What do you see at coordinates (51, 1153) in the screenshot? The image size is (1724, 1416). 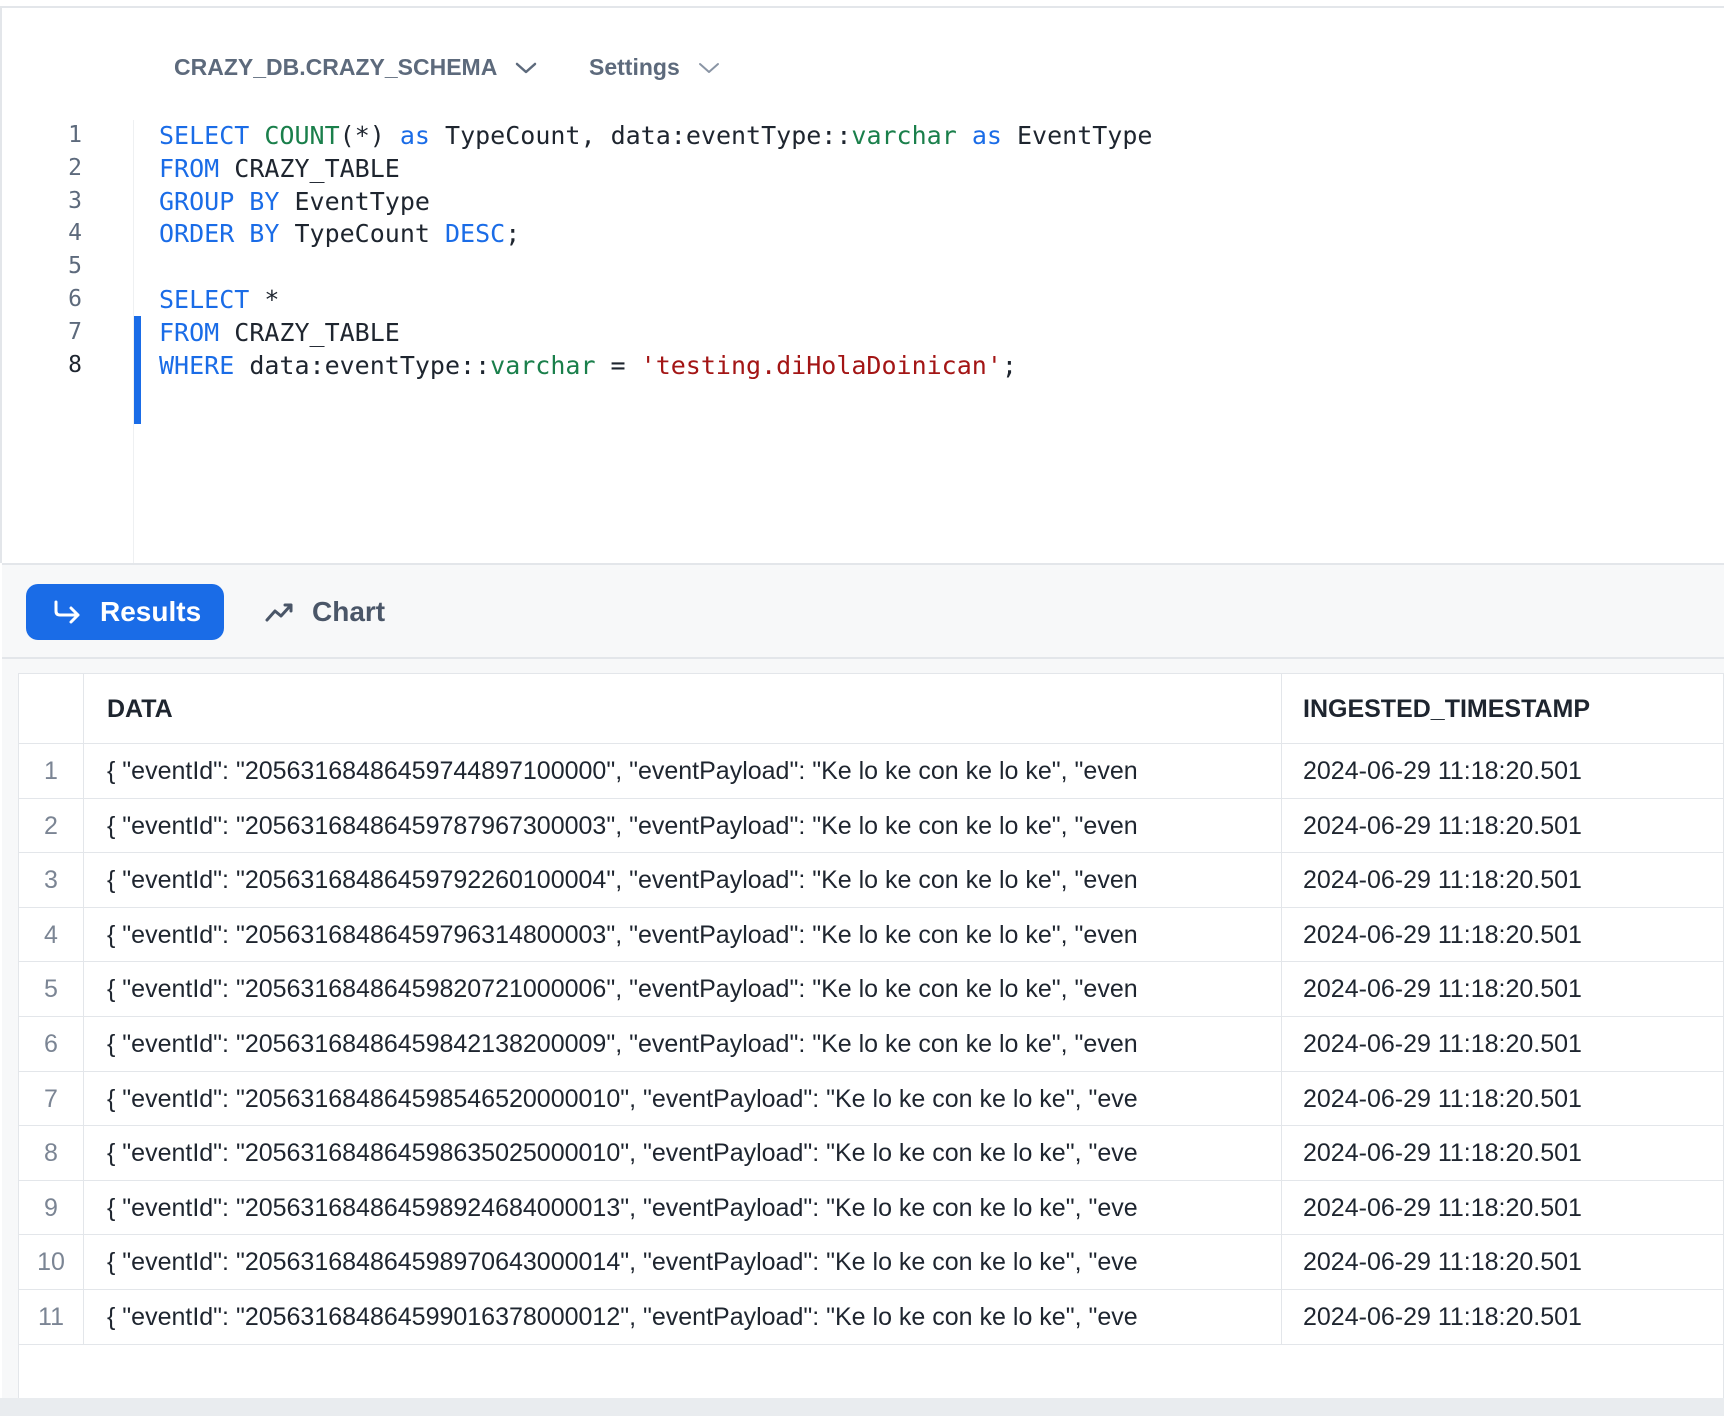 I see `row-index: 8` at bounding box center [51, 1153].